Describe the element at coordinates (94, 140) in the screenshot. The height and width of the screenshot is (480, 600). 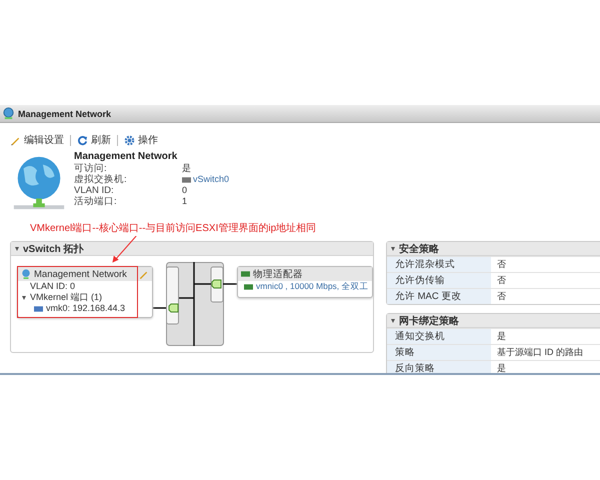
I see `toolbar-button: 刷新` at that location.